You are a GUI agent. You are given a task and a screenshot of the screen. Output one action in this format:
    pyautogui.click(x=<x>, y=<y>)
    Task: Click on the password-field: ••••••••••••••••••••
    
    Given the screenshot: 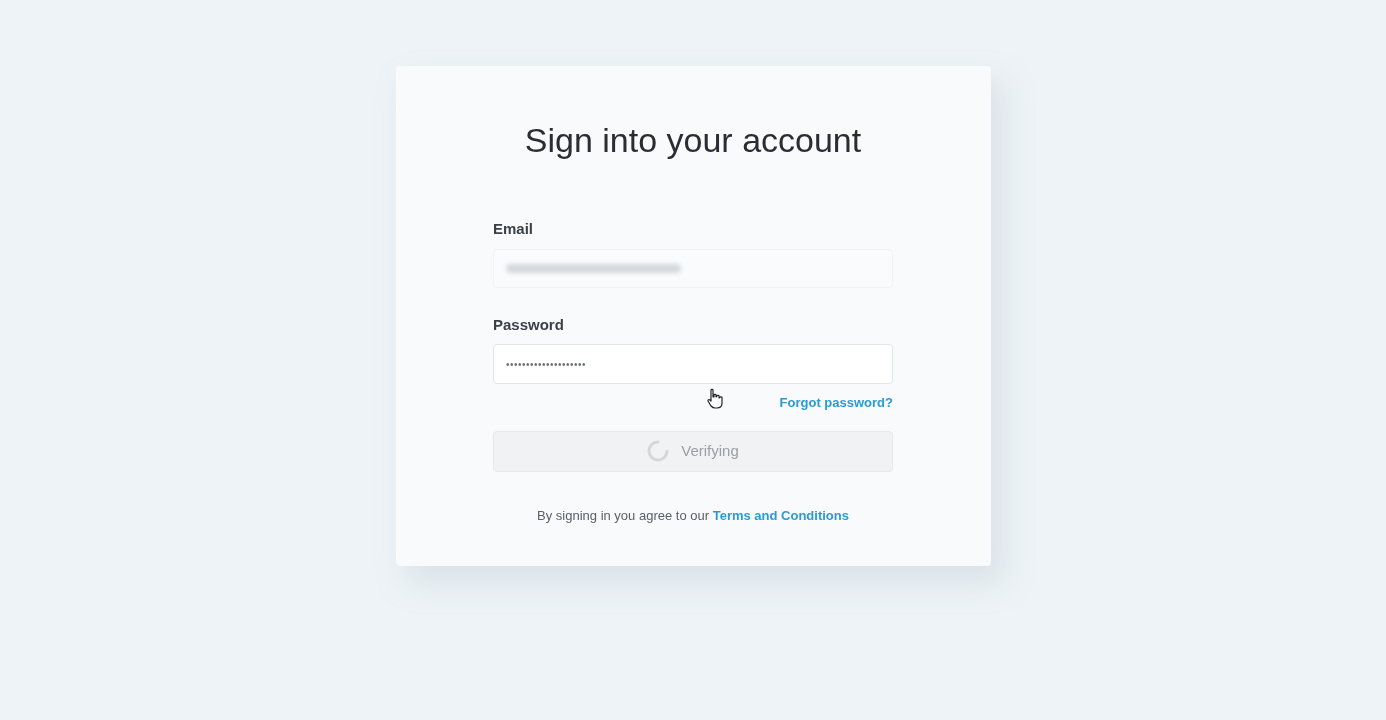 What is the action you would take?
    pyautogui.click(x=693, y=364)
    